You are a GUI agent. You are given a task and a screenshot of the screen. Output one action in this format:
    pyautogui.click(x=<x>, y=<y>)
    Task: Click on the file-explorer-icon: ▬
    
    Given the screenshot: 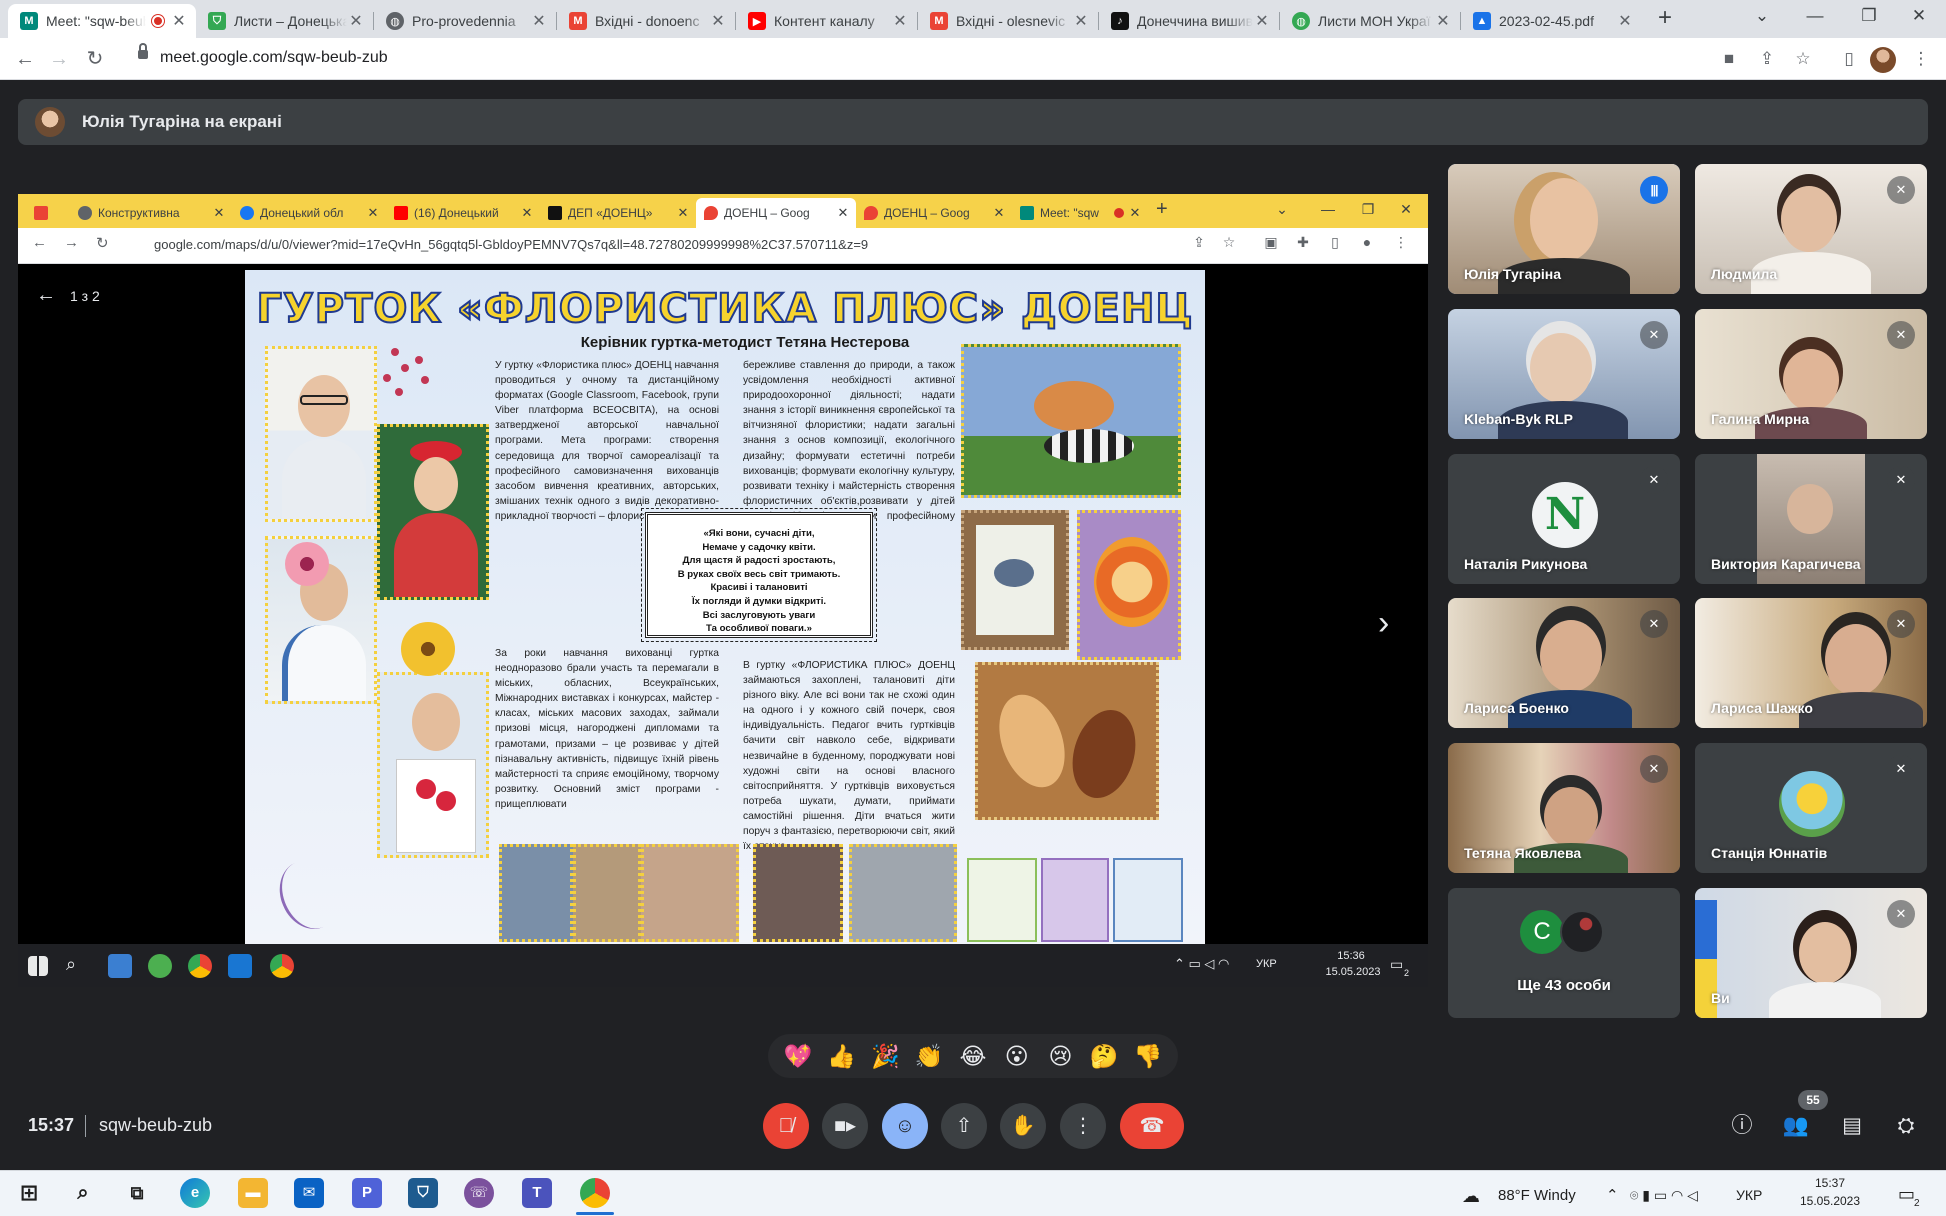 What is the action you would take?
    pyautogui.click(x=253, y=1193)
    